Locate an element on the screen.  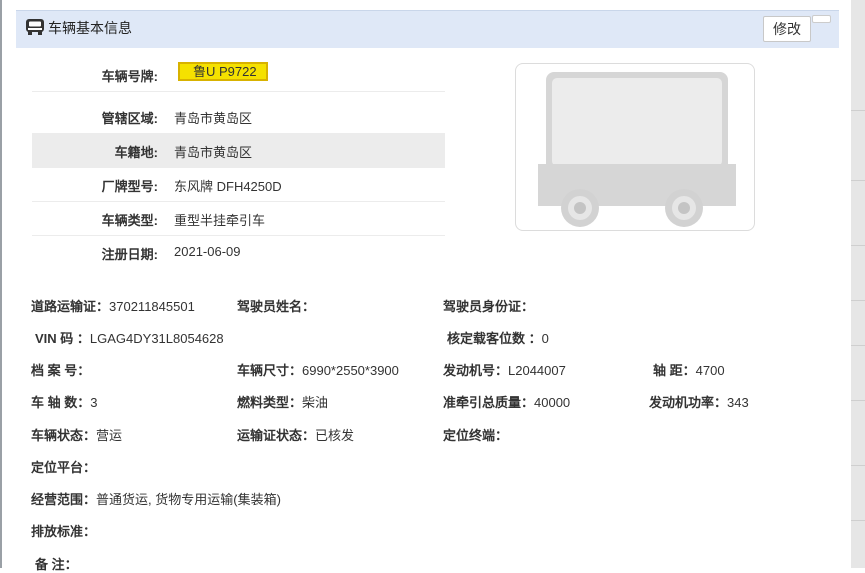
road-permit-field: 道路运输证：370211845501 is located at coordinates (113, 305).